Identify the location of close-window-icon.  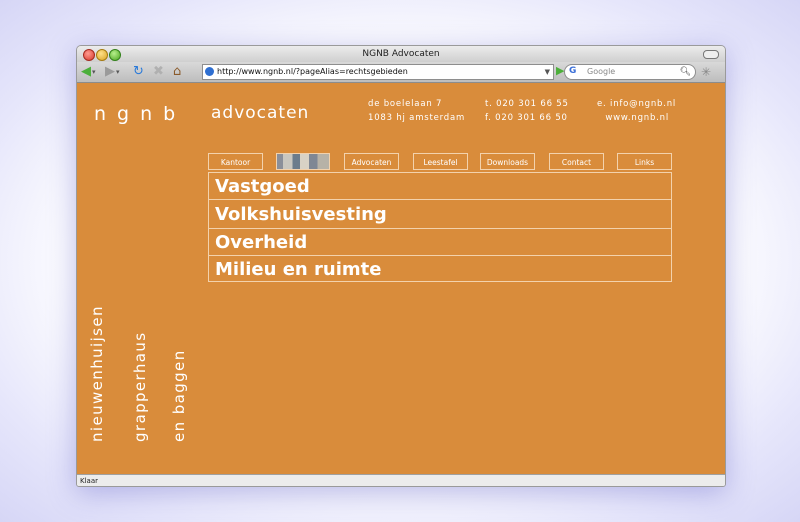
(89, 55).